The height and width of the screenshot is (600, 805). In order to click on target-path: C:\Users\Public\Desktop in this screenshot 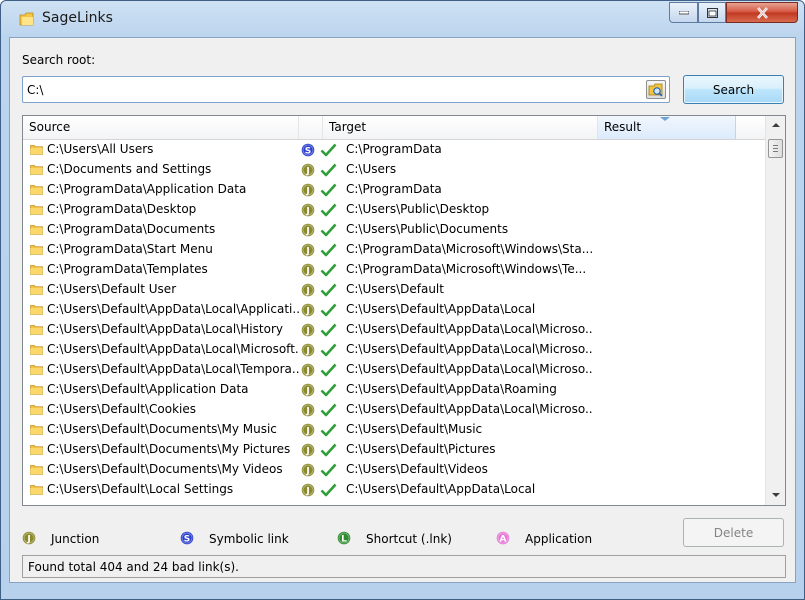, I will do `click(418, 209)`.